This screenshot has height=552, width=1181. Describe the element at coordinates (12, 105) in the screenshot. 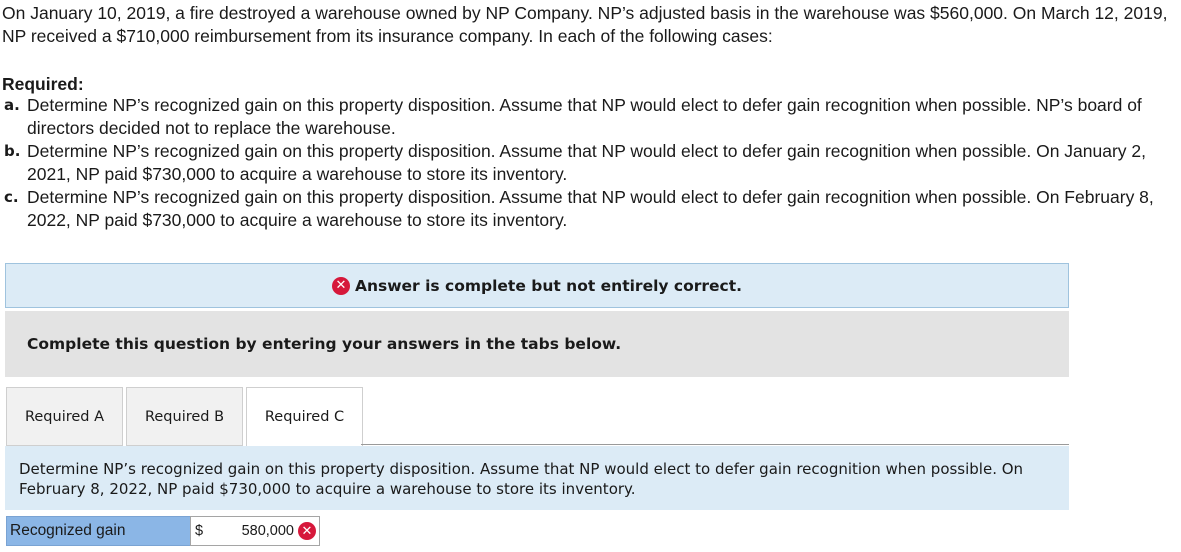

I see `item-letter: a.` at that location.